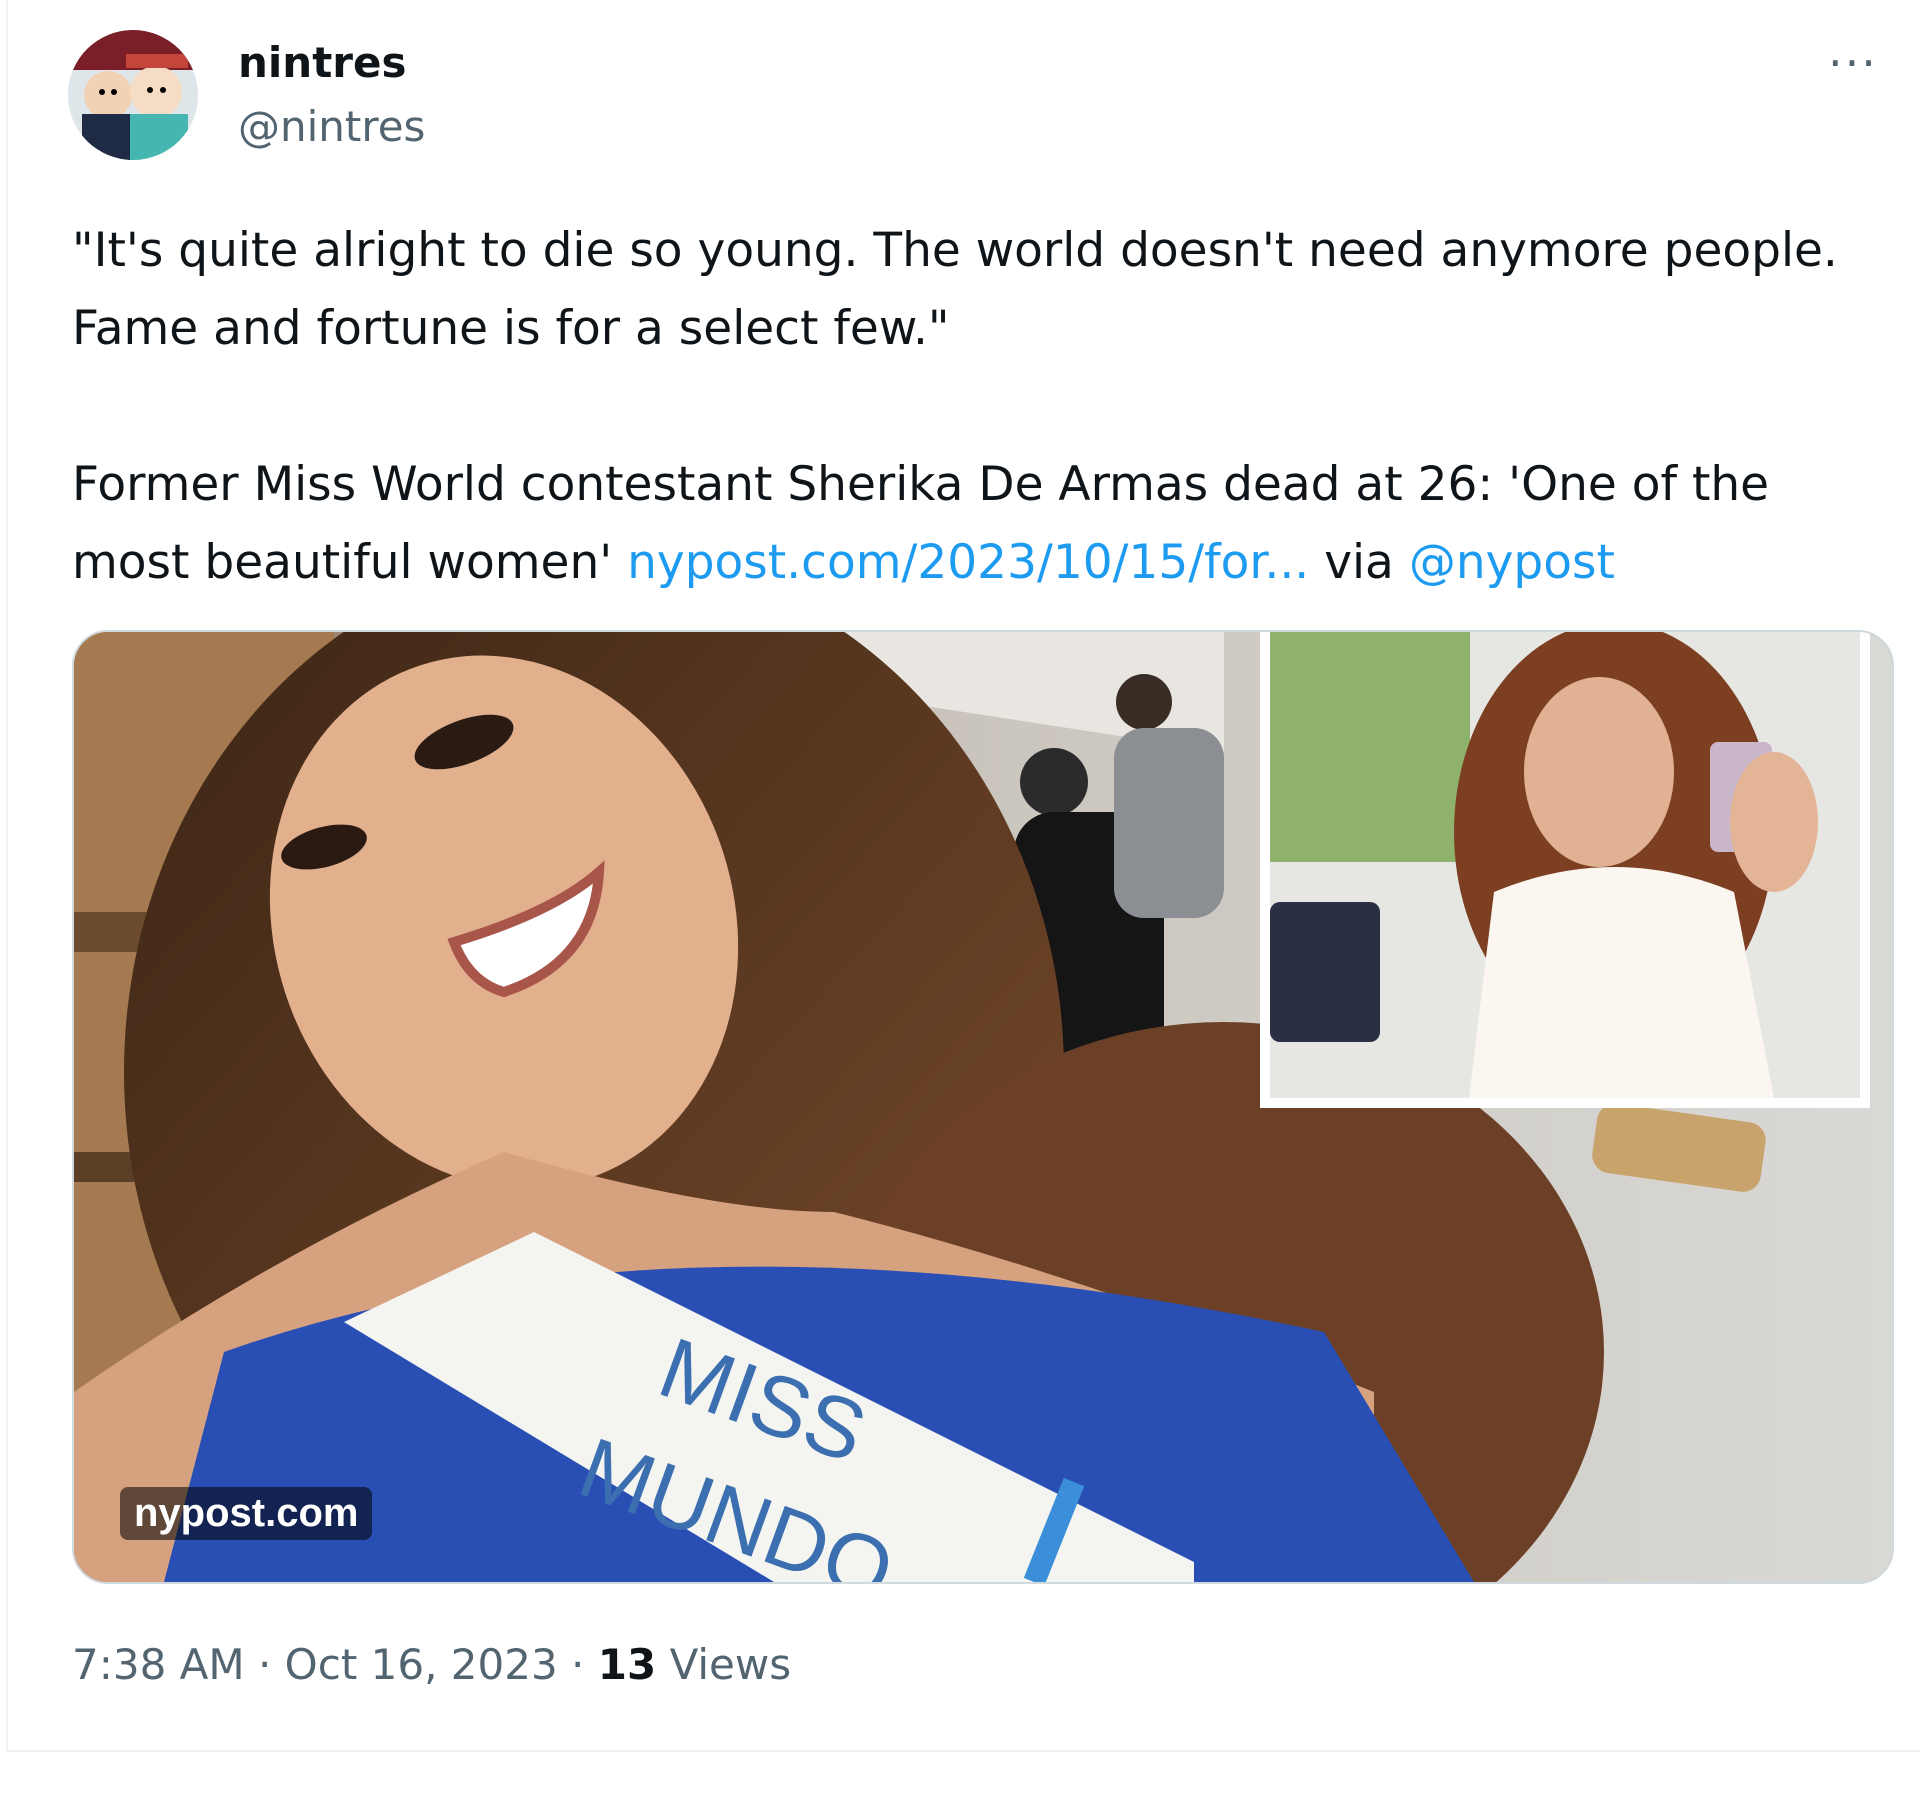 The width and height of the screenshot is (1920, 1817). I want to click on via-text: via, so click(1359, 562).